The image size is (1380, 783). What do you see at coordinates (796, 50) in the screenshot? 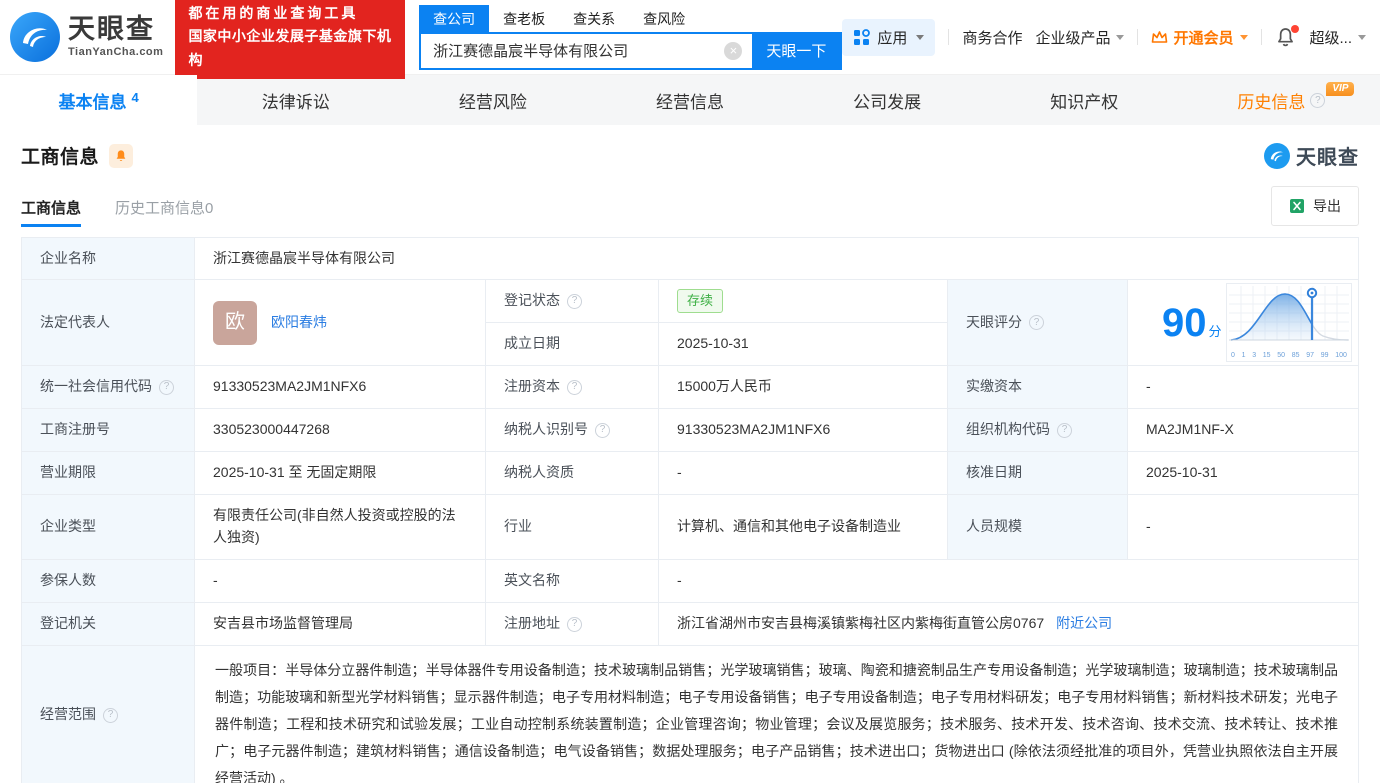
I see `search-button: 天眼一下` at bounding box center [796, 50].